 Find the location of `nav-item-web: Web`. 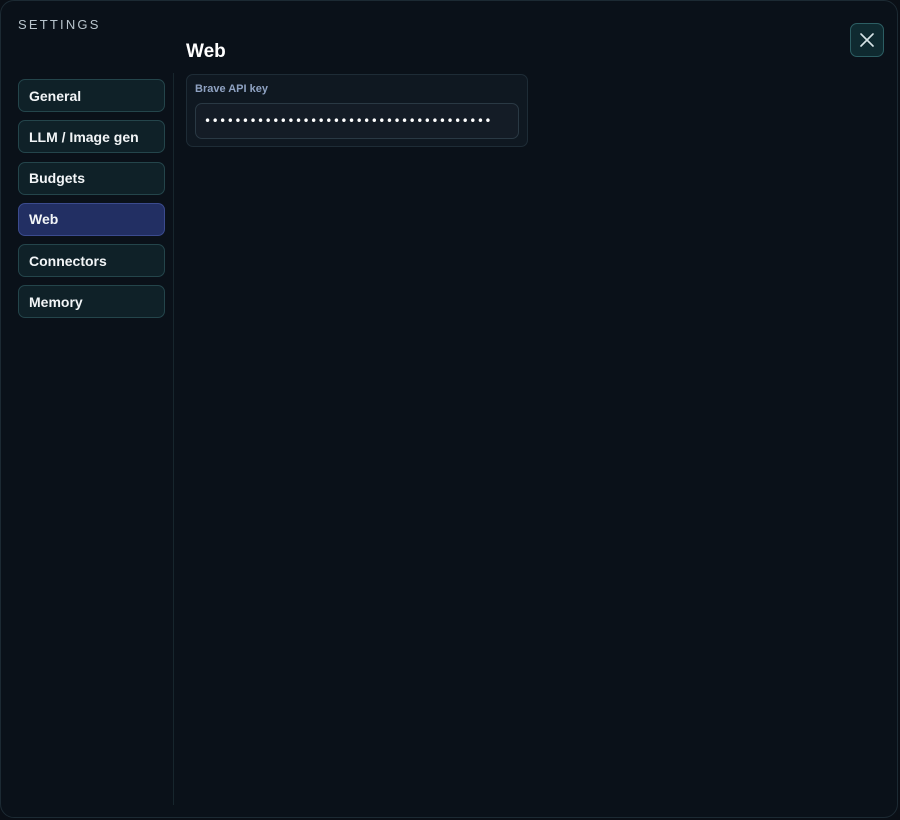

nav-item-web: Web is located at coordinates (91, 219).